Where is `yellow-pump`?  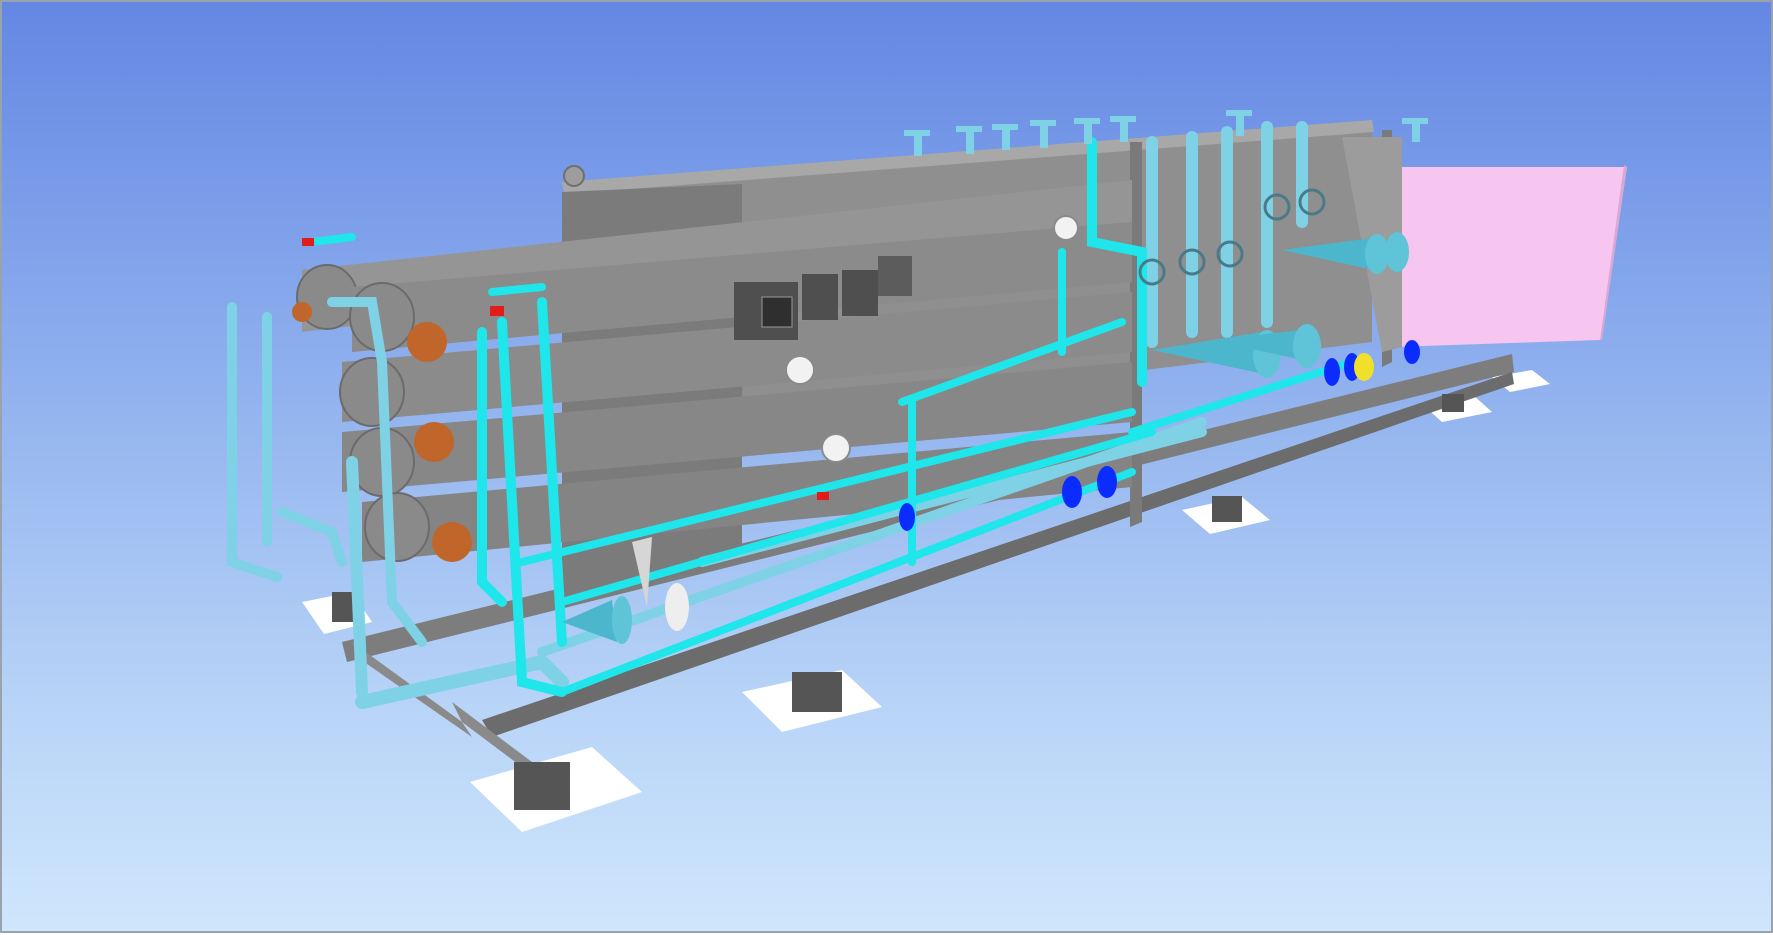
yellow-pump is located at coordinates (1364, 367).